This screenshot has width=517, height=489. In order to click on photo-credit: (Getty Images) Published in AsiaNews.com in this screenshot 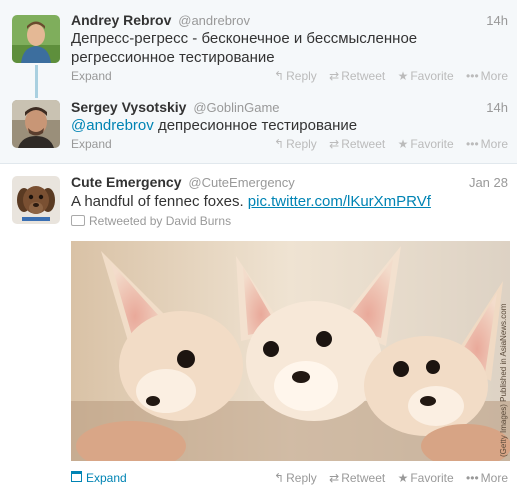, I will do `click(503, 380)`.